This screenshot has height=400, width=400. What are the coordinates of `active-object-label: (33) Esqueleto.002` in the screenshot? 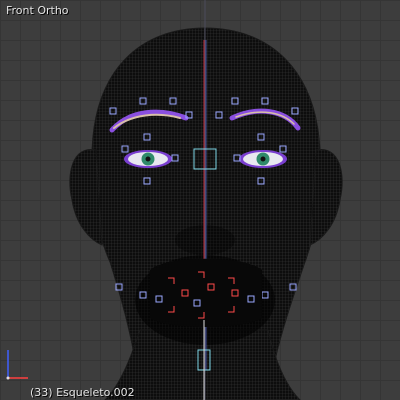 It's located at (82, 392).